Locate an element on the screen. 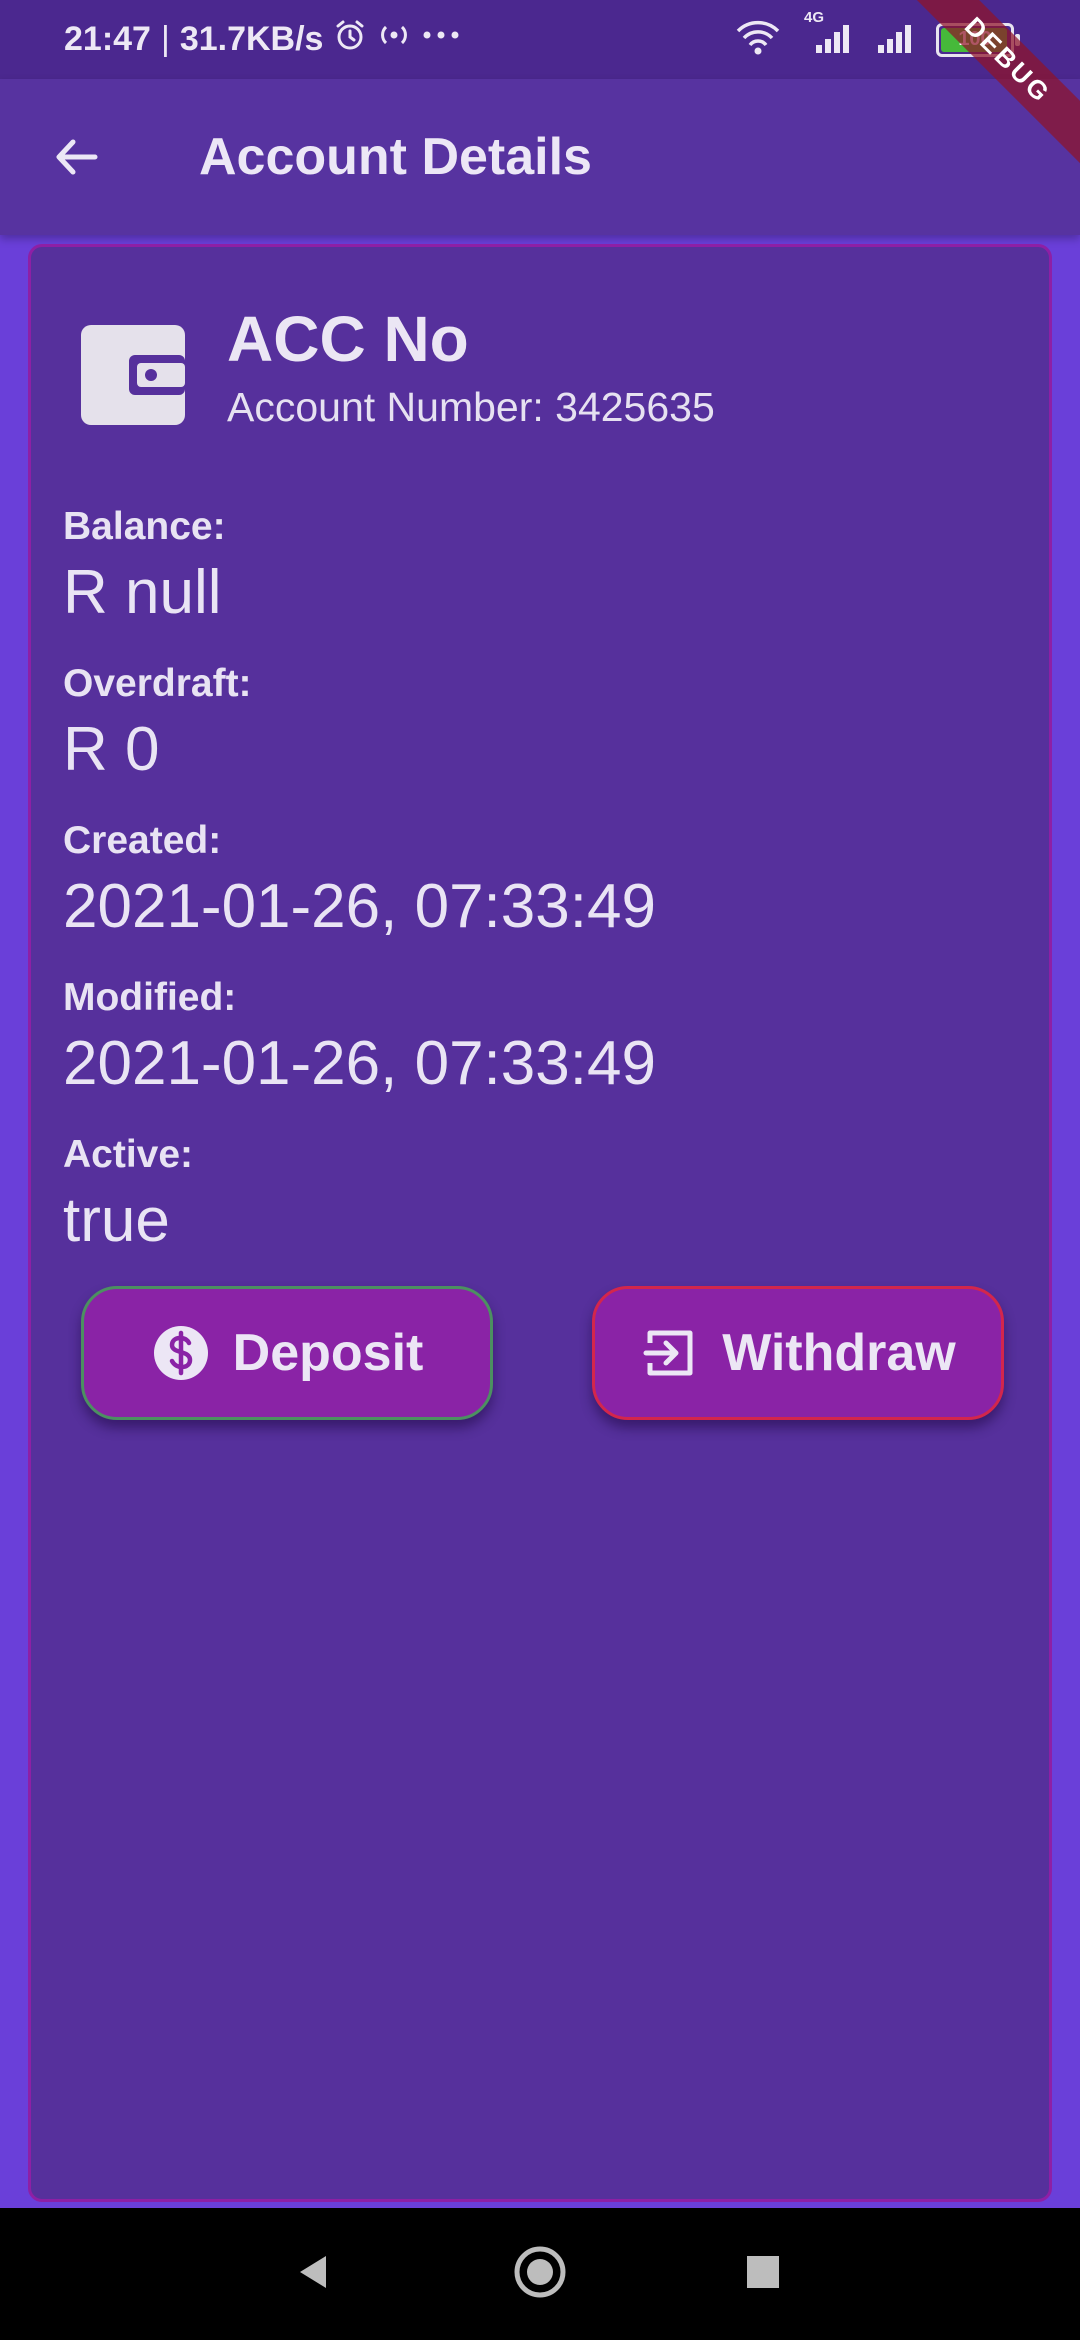 This screenshot has height=2340, width=1080. balance-value: R null is located at coordinates (142, 592).